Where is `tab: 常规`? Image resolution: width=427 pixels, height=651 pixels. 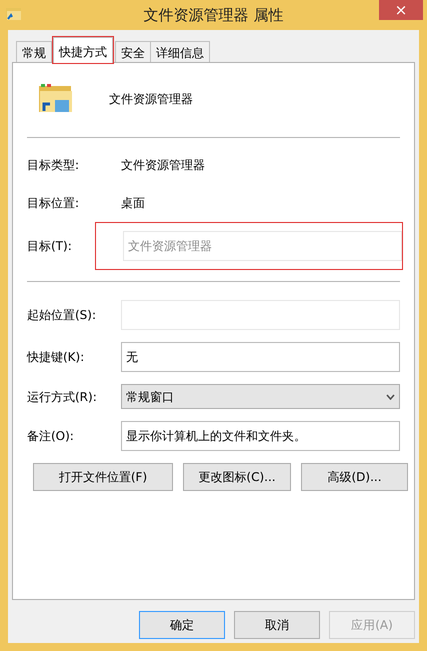 tab: 常规 is located at coordinates (34, 51).